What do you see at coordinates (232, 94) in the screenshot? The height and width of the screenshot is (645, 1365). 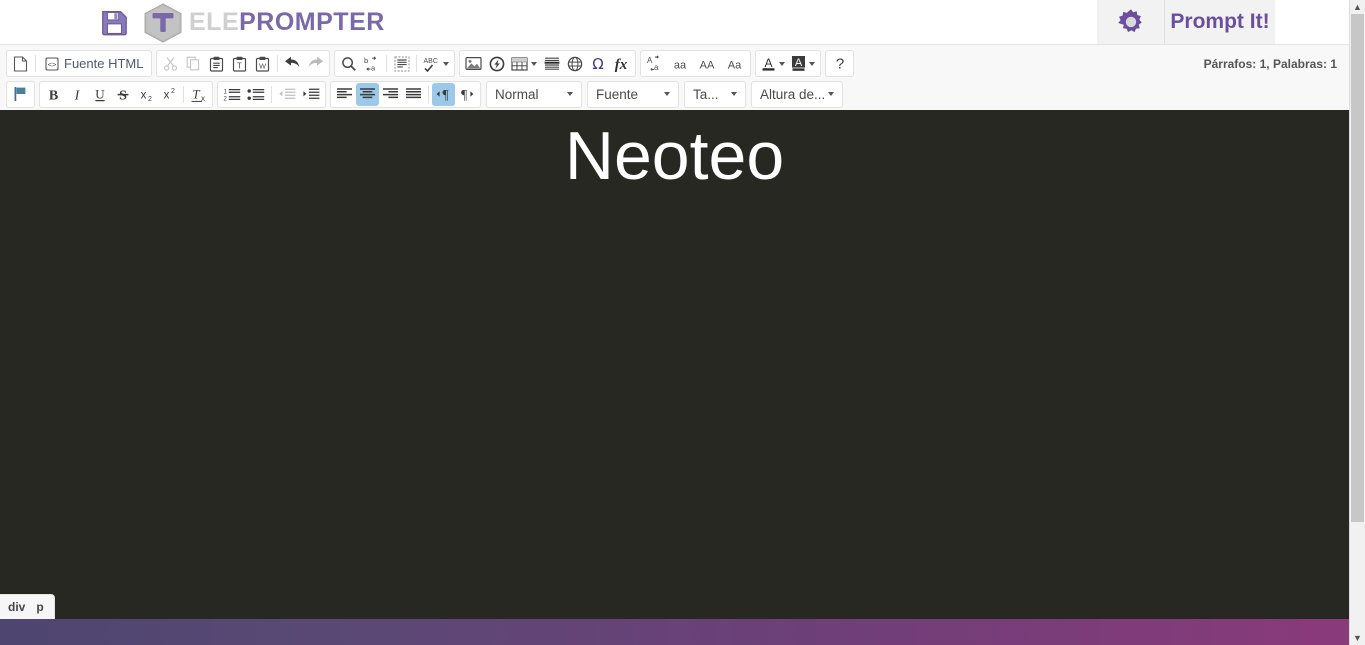 I see `numbered-list-button: 12` at bounding box center [232, 94].